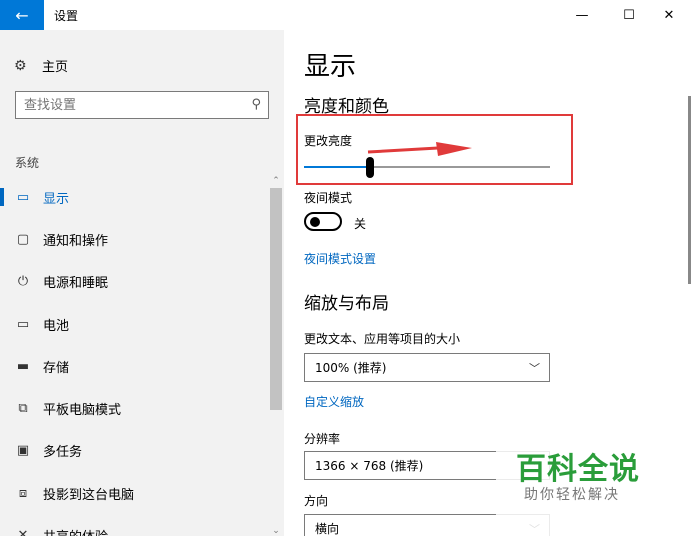 The image size is (692, 536). What do you see at coordinates (382, 339) in the screenshot?
I see `scale-label: 更改文本、应用等项目的大小` at bounding box center [382, 339].